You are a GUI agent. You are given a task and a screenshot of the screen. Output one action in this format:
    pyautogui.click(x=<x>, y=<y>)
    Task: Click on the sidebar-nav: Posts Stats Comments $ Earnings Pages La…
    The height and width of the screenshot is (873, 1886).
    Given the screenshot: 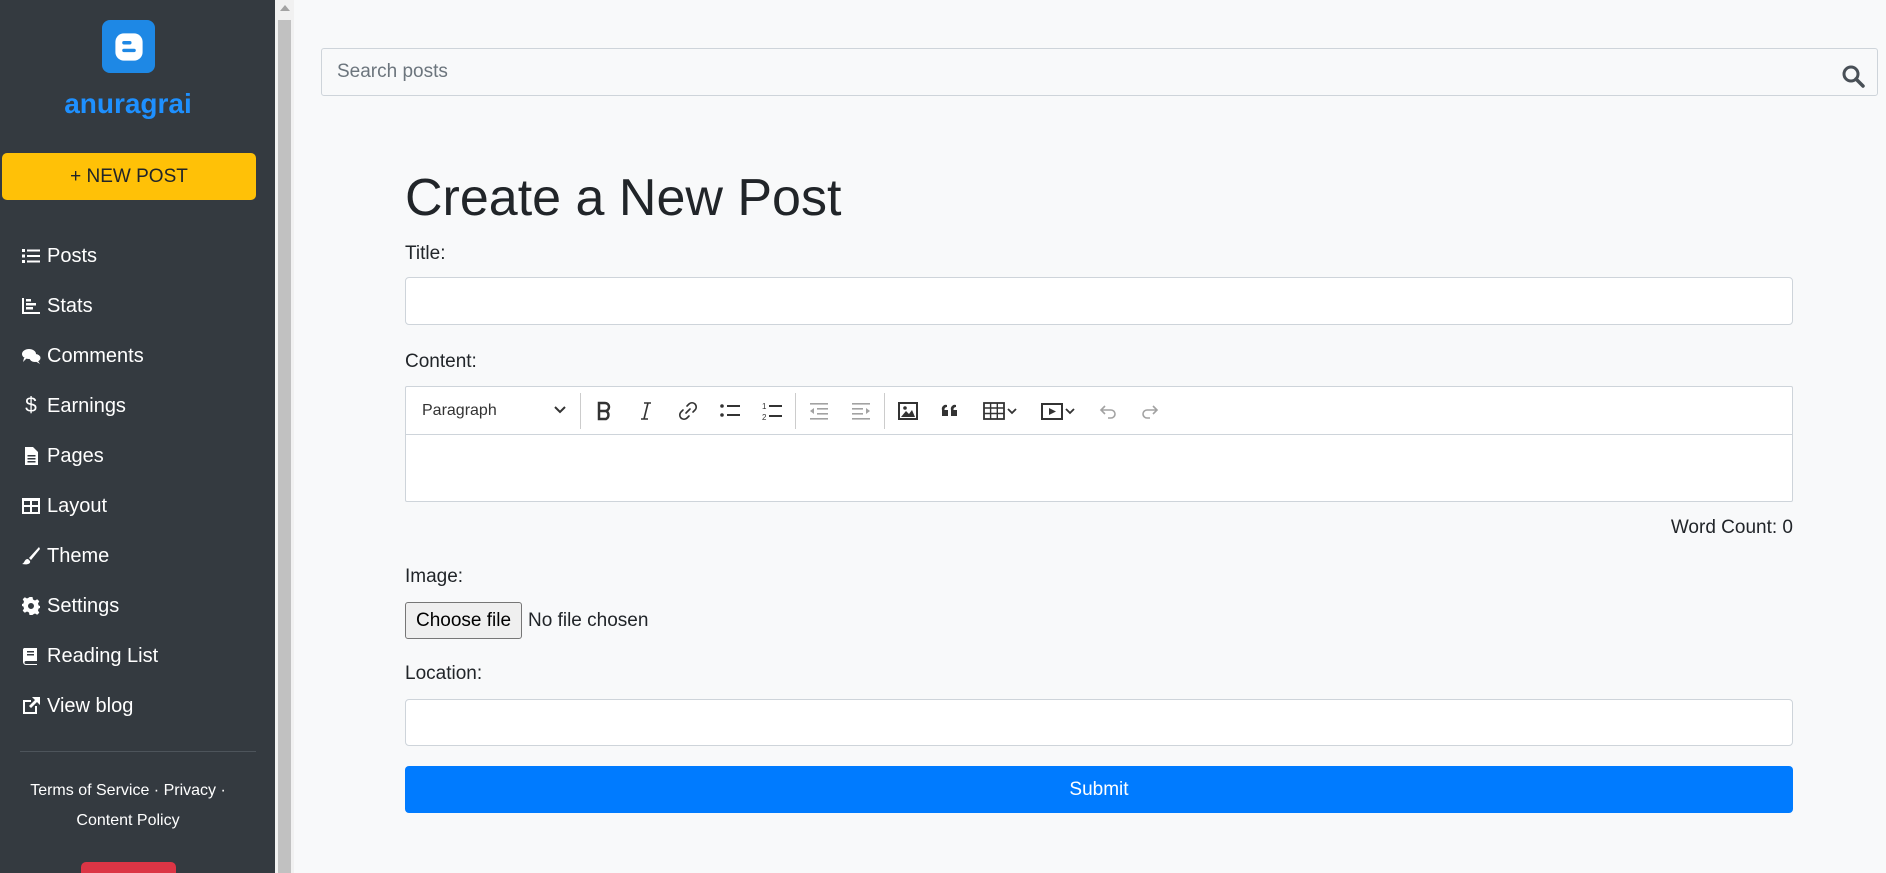 What is the action you would take?
    pyautogui.click(x=128, y=481)
    